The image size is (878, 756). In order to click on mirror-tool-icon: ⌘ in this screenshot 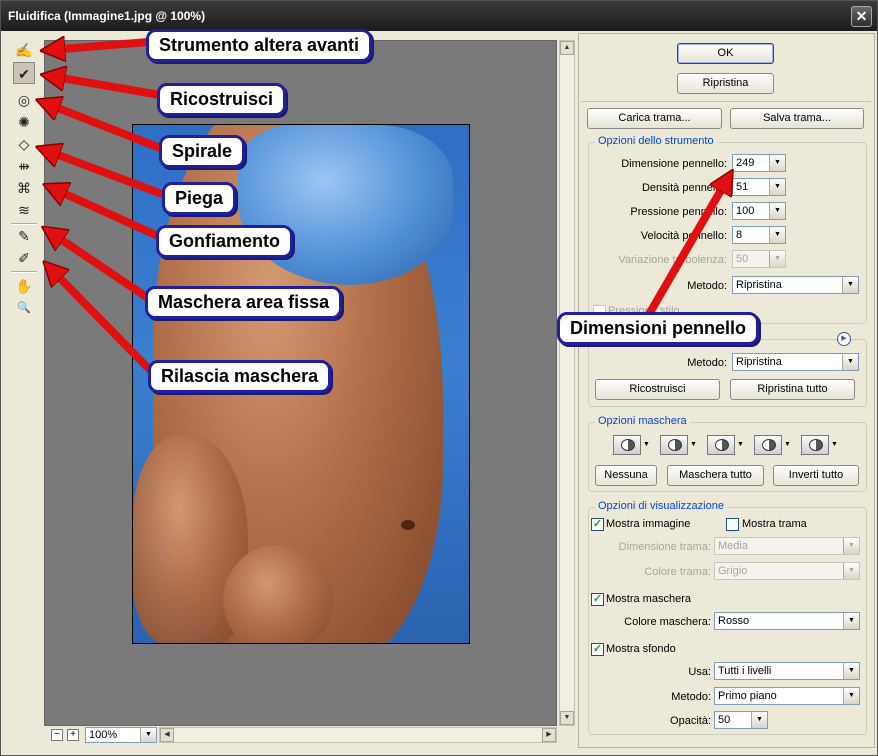, I will do `click(24, 188)`.